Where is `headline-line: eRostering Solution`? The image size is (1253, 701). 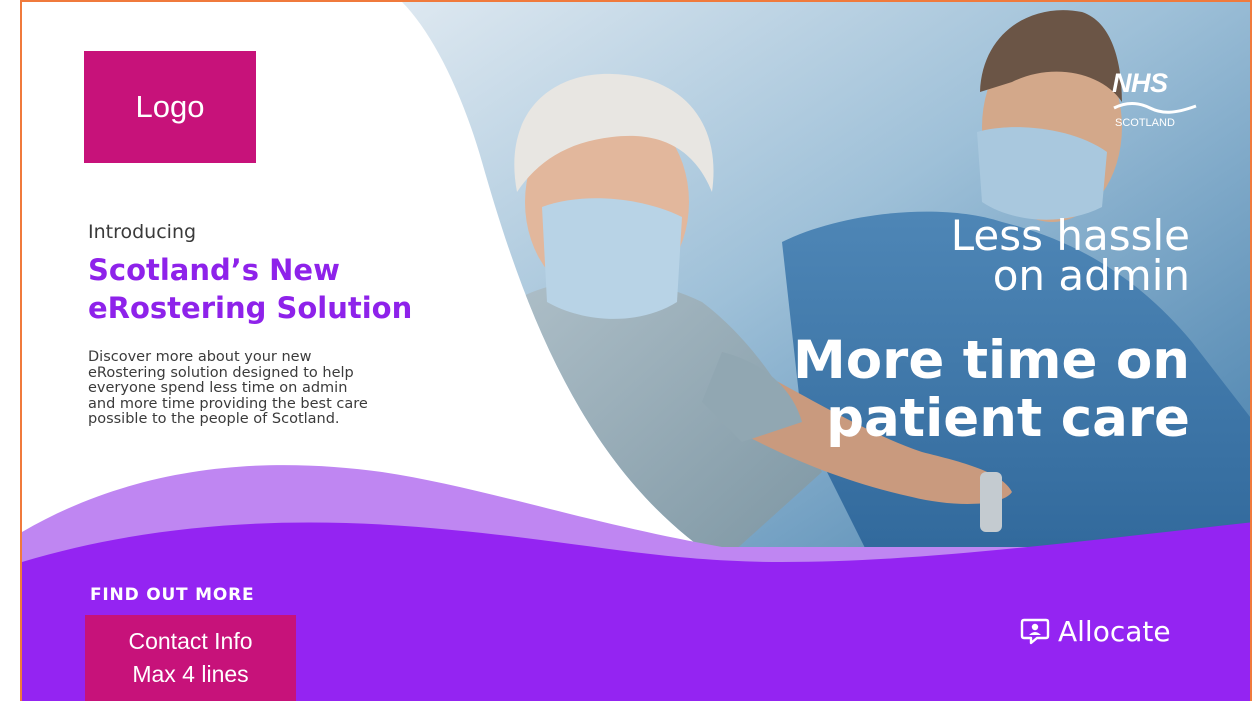
headline-line: eRostering Solution is located at coordinates (250, 308).